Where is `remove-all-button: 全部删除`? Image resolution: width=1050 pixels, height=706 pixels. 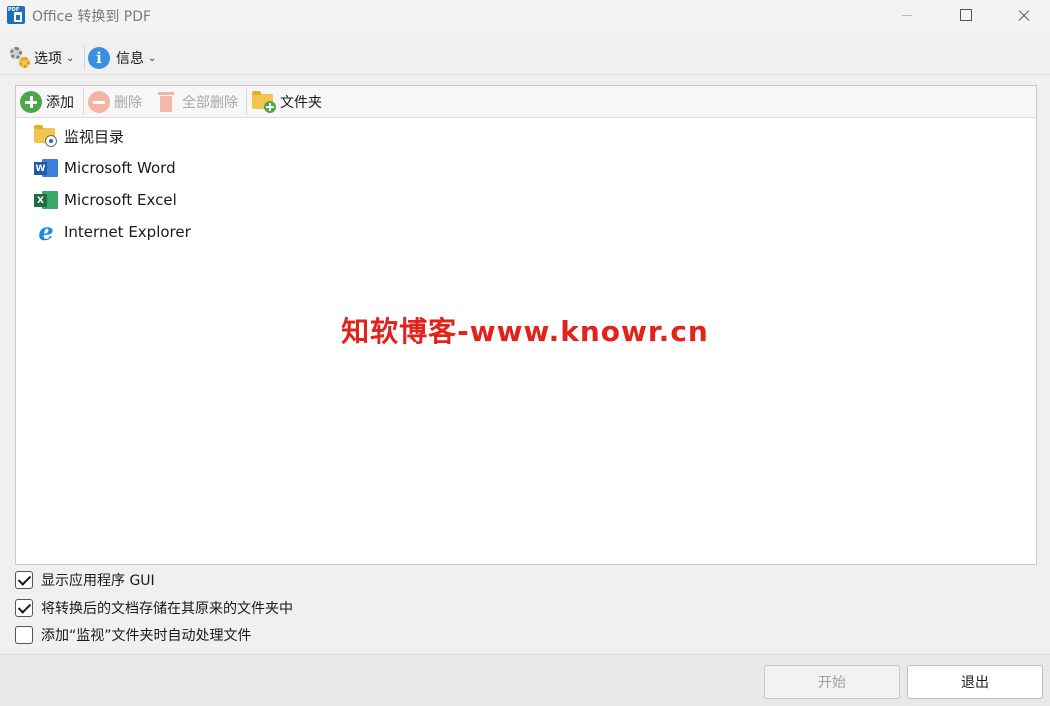 remove-all-button: 全部删除 is located at coordinates (198, 102).